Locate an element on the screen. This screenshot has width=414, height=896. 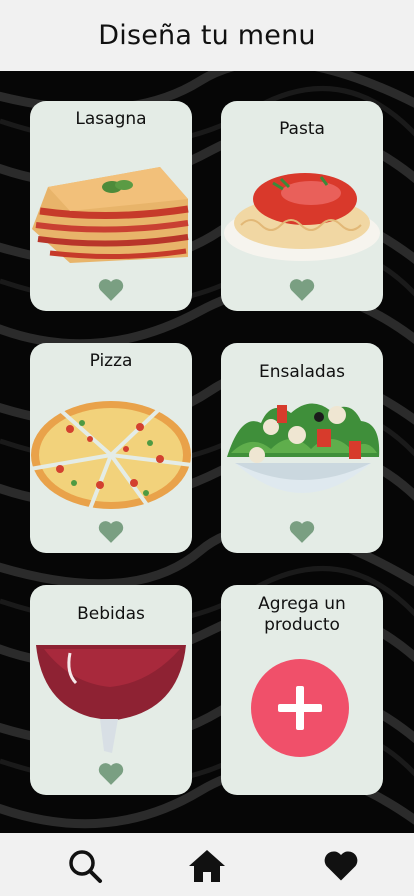
wine-image is located at coordinates (111, 699).